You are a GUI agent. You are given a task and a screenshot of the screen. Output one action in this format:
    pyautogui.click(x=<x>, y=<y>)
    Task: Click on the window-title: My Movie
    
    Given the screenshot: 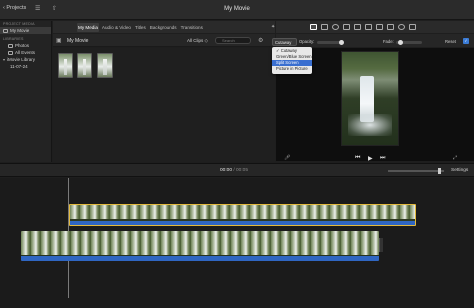 What is the action you would take?
    pyautogui.click(x=237, y=9)
    